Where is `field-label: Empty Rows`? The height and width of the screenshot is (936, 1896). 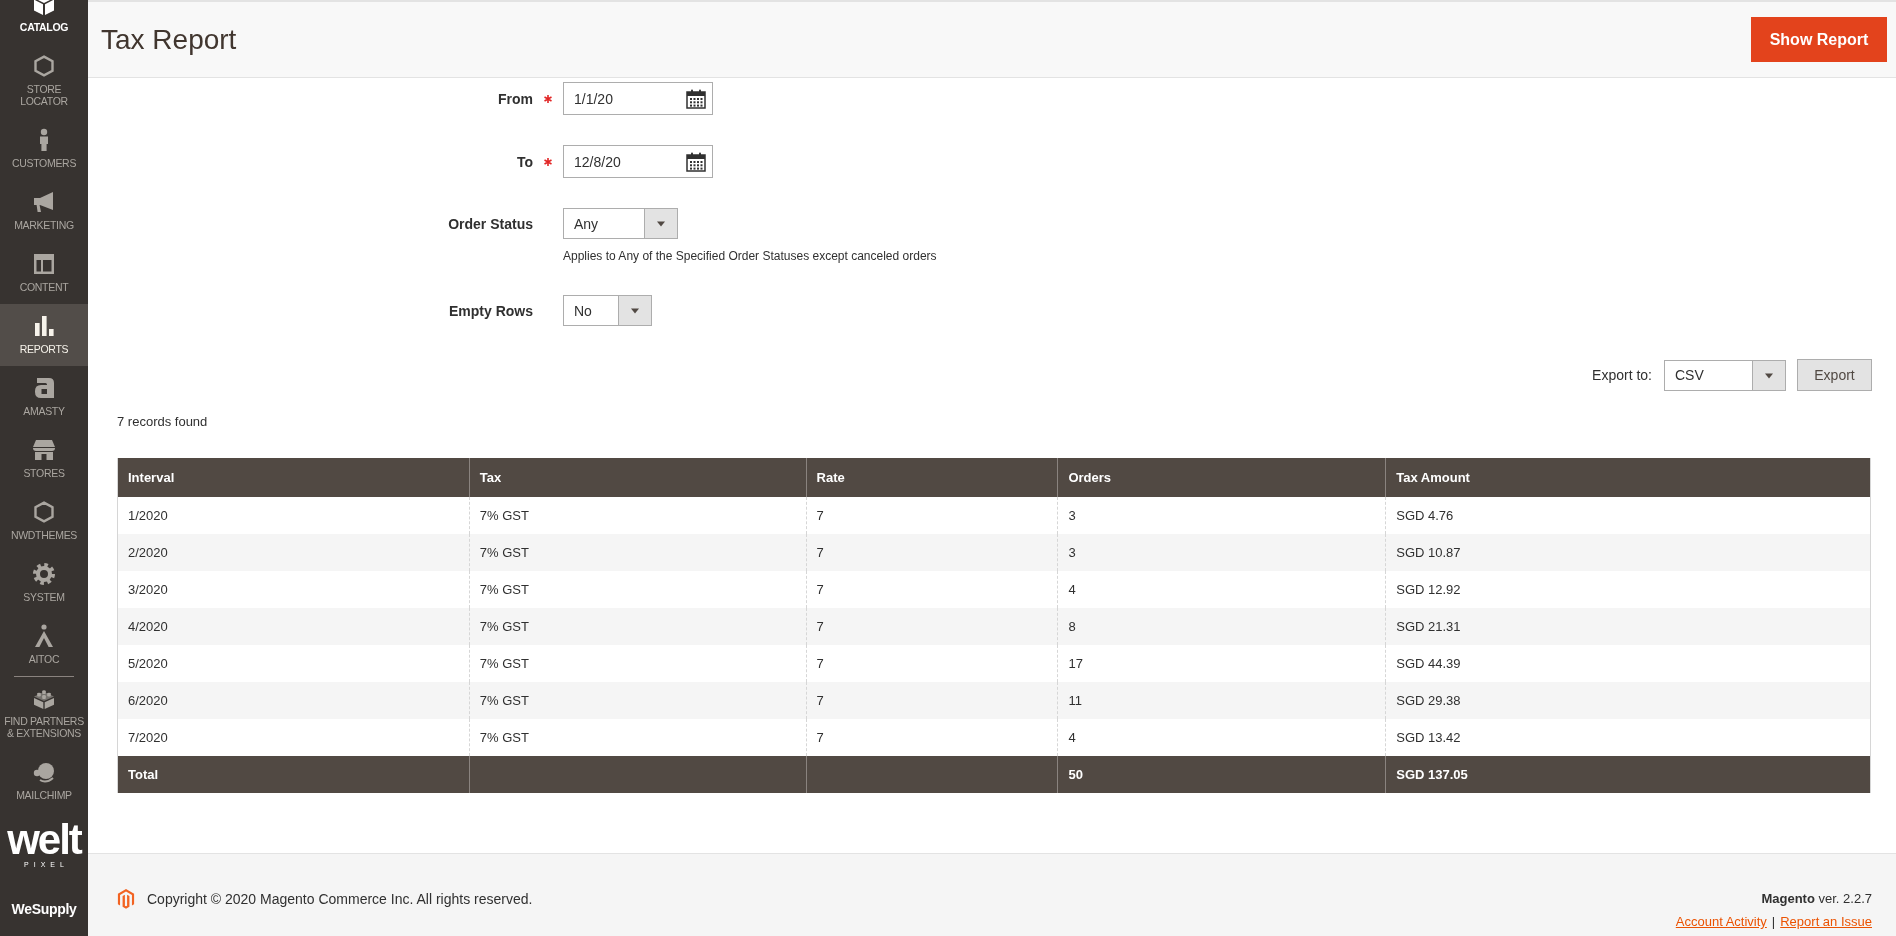
field-label: Empty Rows is located at coordinates (491, 310).